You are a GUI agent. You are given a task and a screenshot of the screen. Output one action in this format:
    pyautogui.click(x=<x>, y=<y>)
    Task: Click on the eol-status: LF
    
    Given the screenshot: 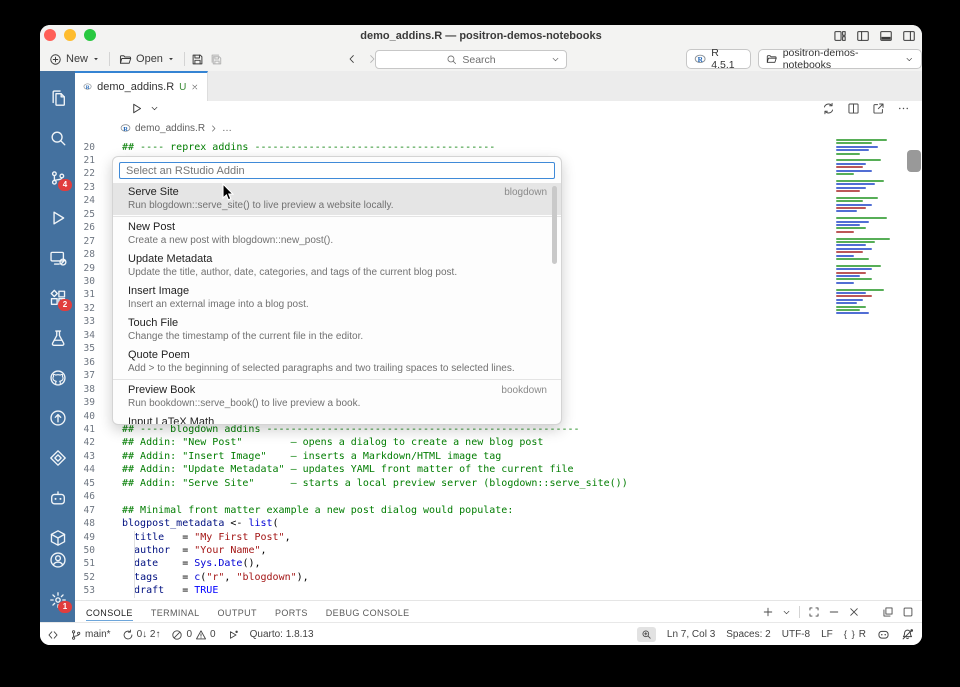 What is the action you would take?
    pyautogui.click(x=827, y=634)
    